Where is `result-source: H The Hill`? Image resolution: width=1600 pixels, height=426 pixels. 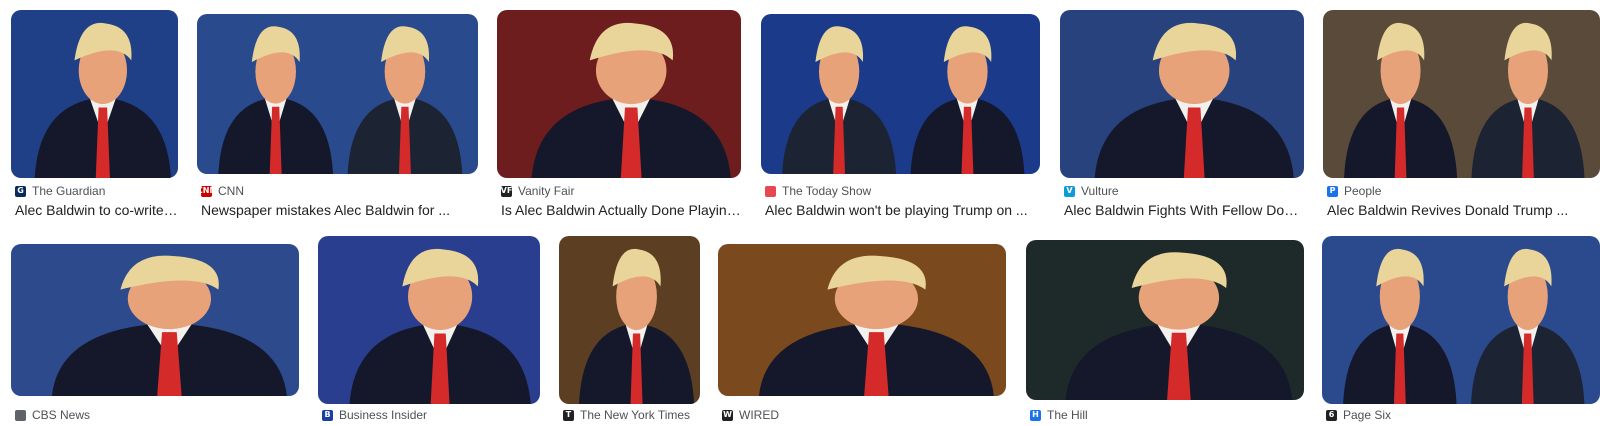 result-source: H The Hill is located at coordinates (1059, 415).